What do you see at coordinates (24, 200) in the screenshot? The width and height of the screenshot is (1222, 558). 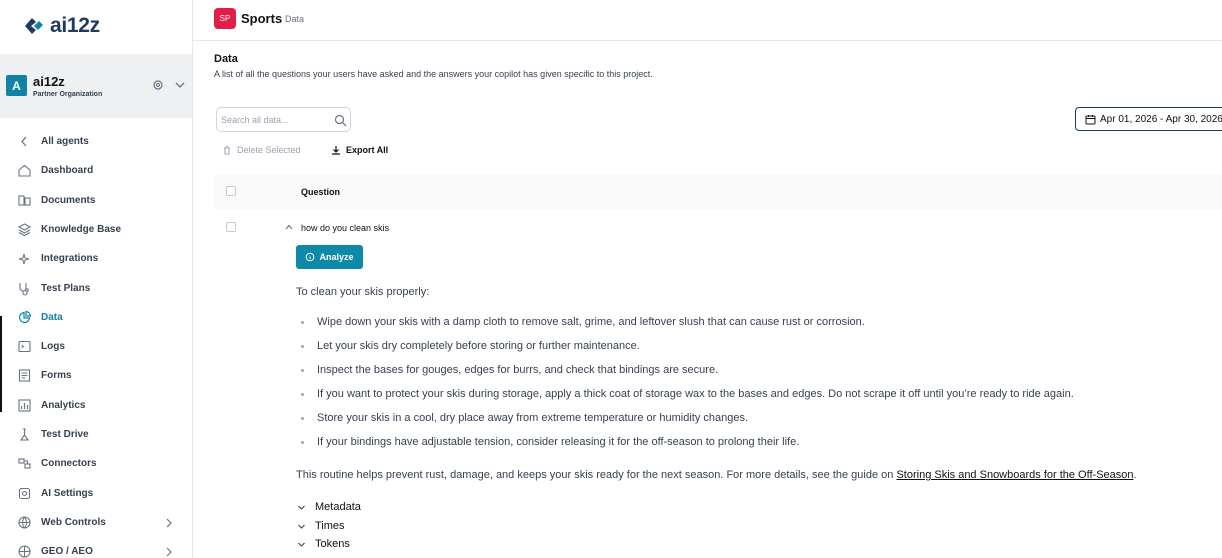 I see `documents-icon` at bounding box center [24, 200].